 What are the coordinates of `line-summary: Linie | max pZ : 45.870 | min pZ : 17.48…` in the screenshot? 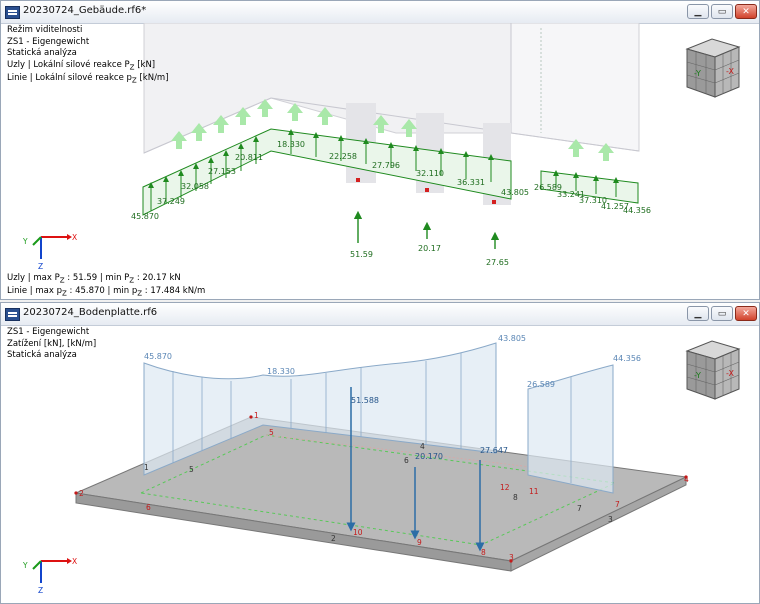 It's located at (106, 292).